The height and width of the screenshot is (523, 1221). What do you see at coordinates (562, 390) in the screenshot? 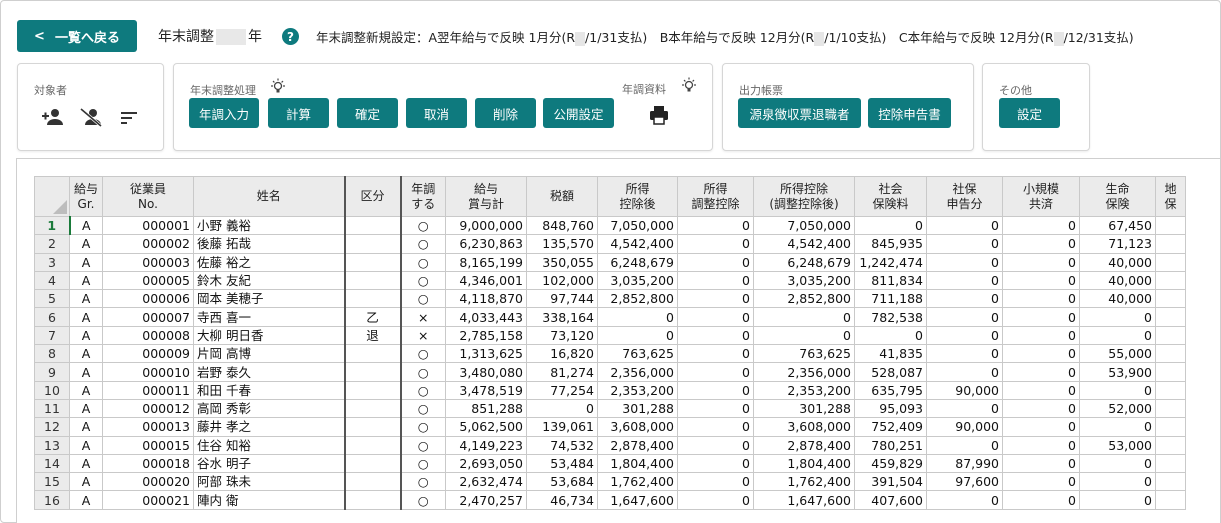
I see `cell-tax: 77,254` at bounding box center [562, 390].